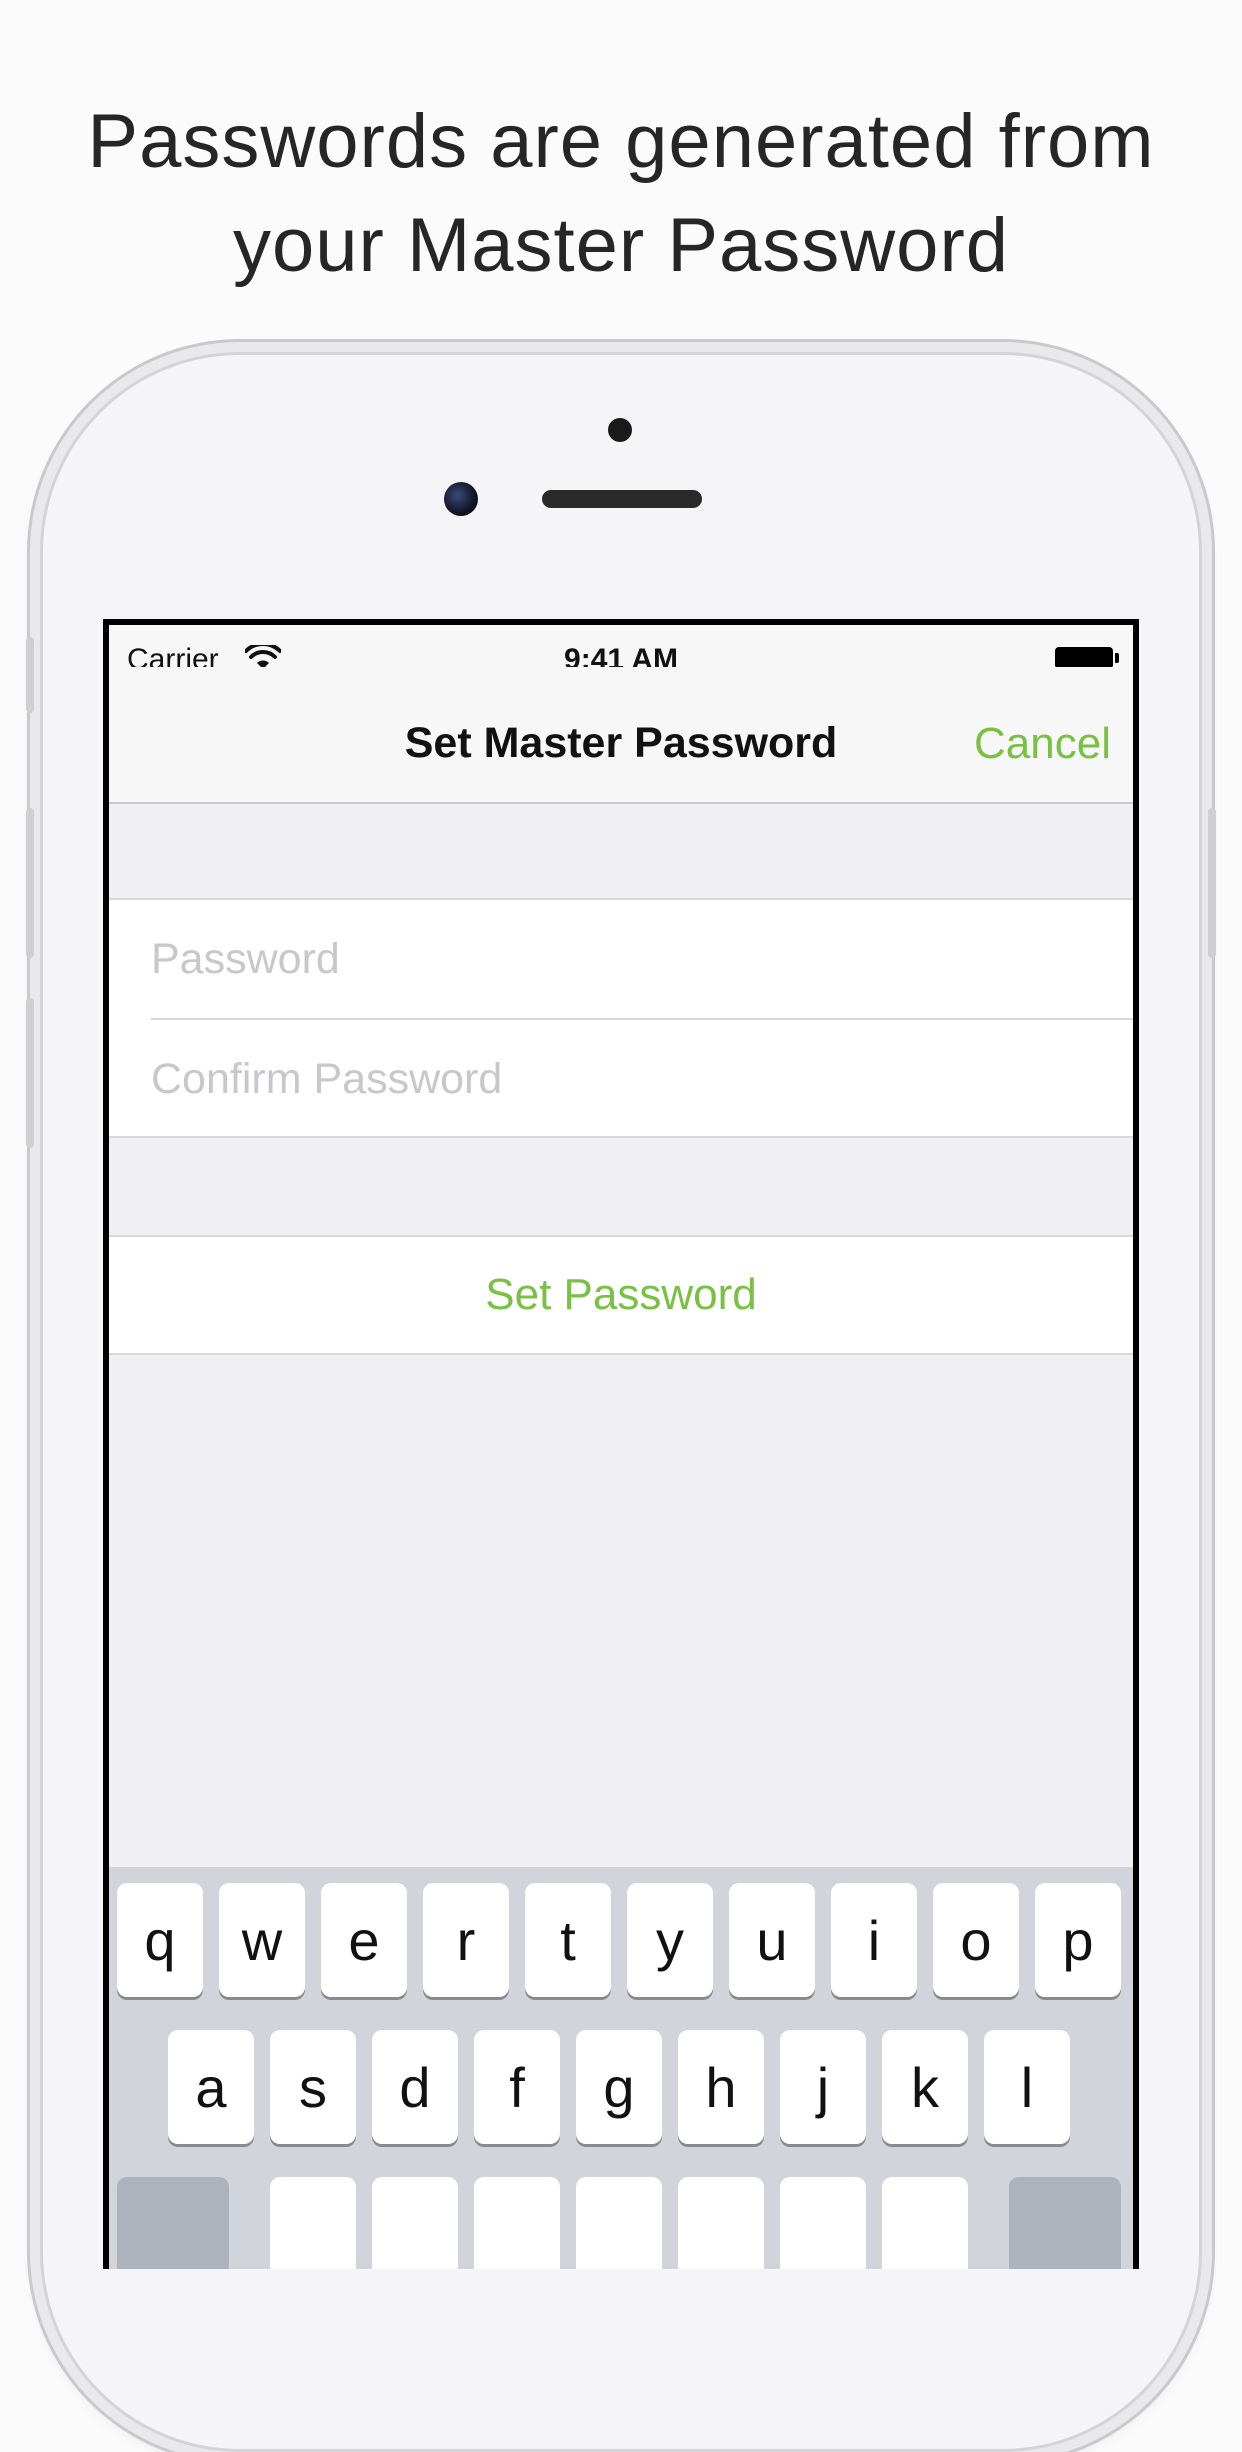 The image size is (1242, 2452). I want to click on cancel-button: Cancel, so click(1042, 744).